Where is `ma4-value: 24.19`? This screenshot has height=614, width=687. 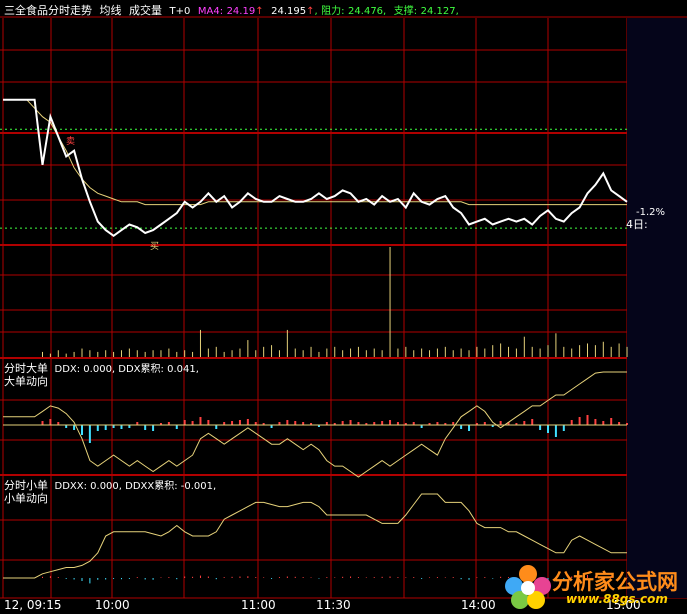 ma4-value: 24.19 is located at coordinates (241, 11).